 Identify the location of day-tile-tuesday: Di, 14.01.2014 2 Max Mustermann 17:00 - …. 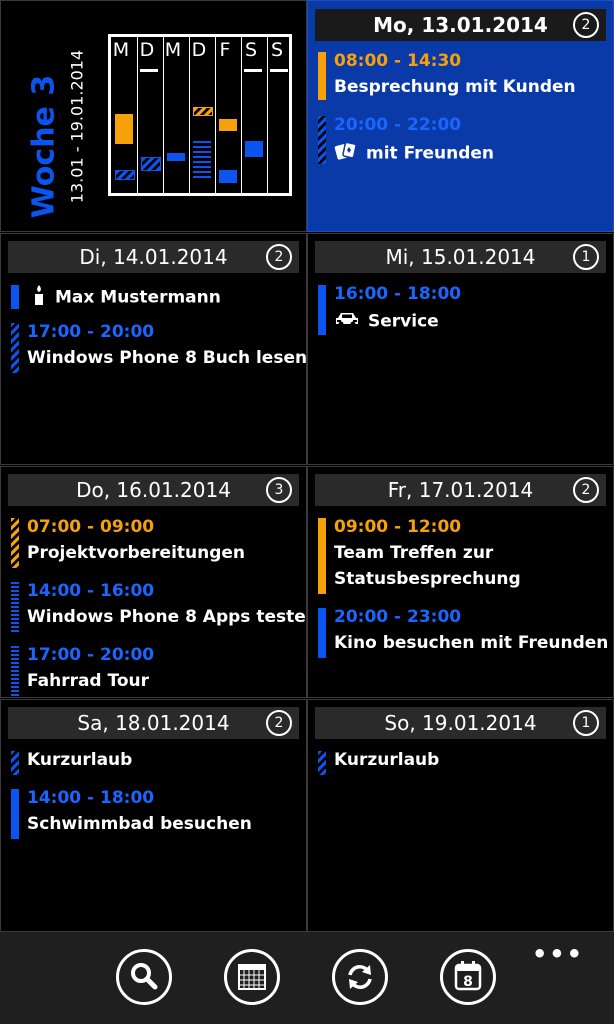
(153, 349).